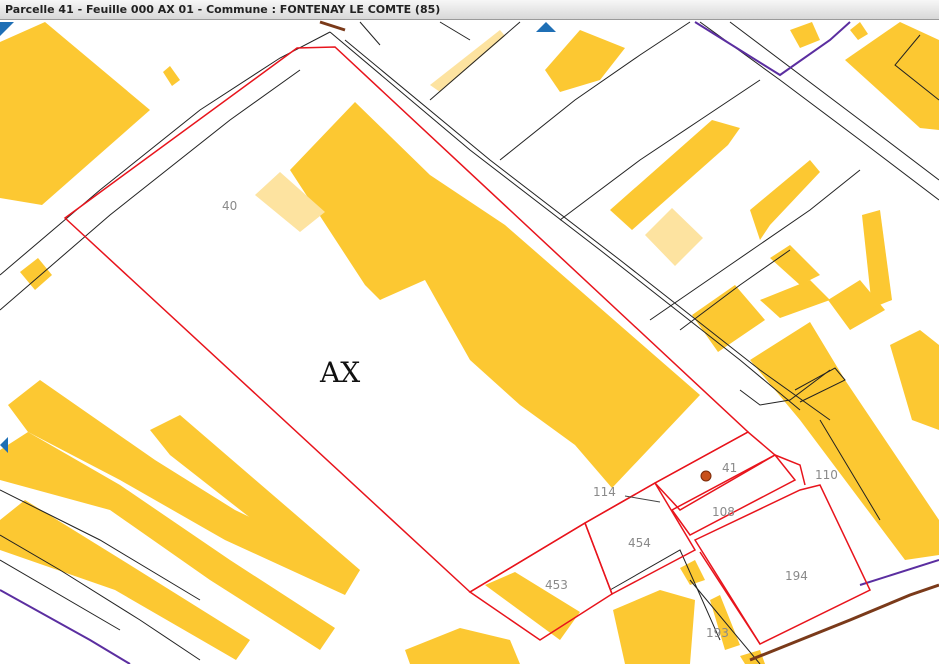  What do you see at coordinates (729, 468) in the screenshot?
I see `parcel-label-41: 41` at bounding box center [729, 468].